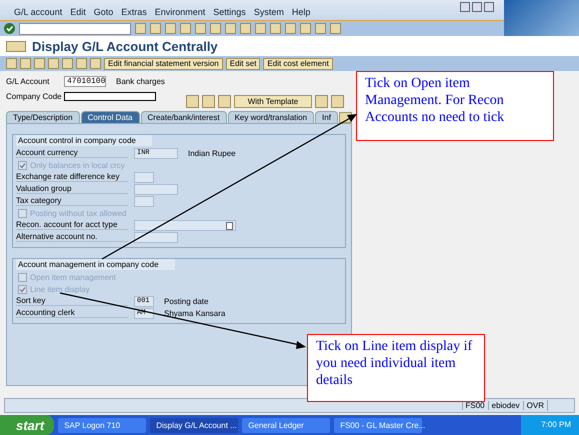 The width and height of the screenshot is (579, 435). What do you see at coordinates (455, 106) in the screenshot?
I see `callout-note: Tick on Open item Management. For Recon Accounts no need to tick` at bounding box center [455, 106].